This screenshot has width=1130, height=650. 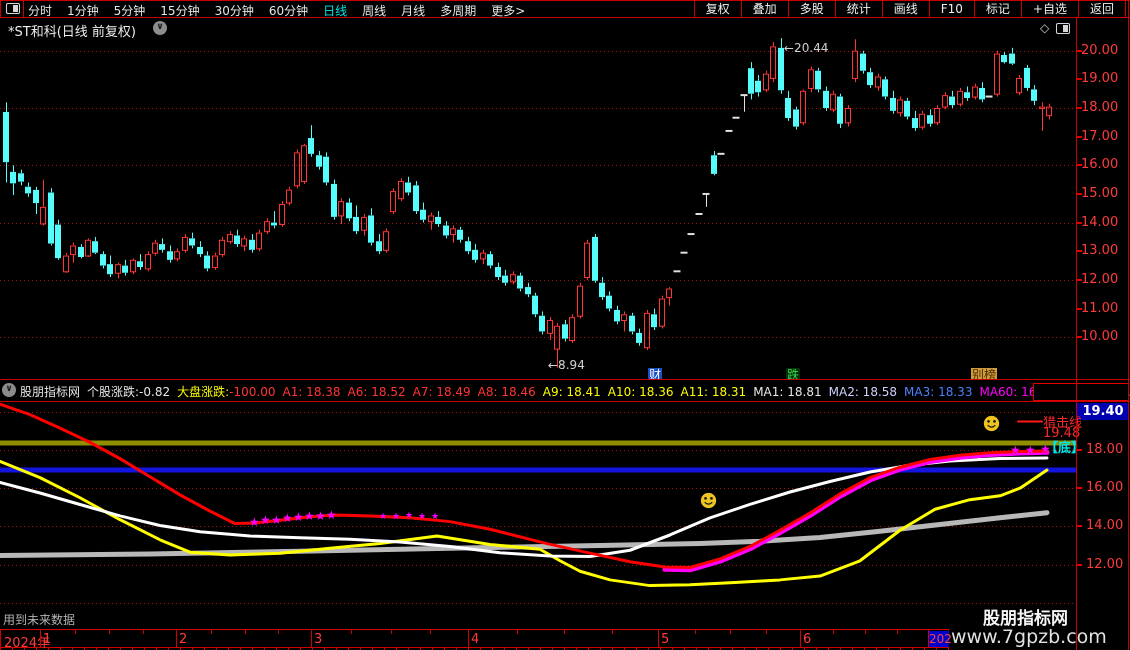 I want to click on month-label: 6, so click(x=807, y=639).